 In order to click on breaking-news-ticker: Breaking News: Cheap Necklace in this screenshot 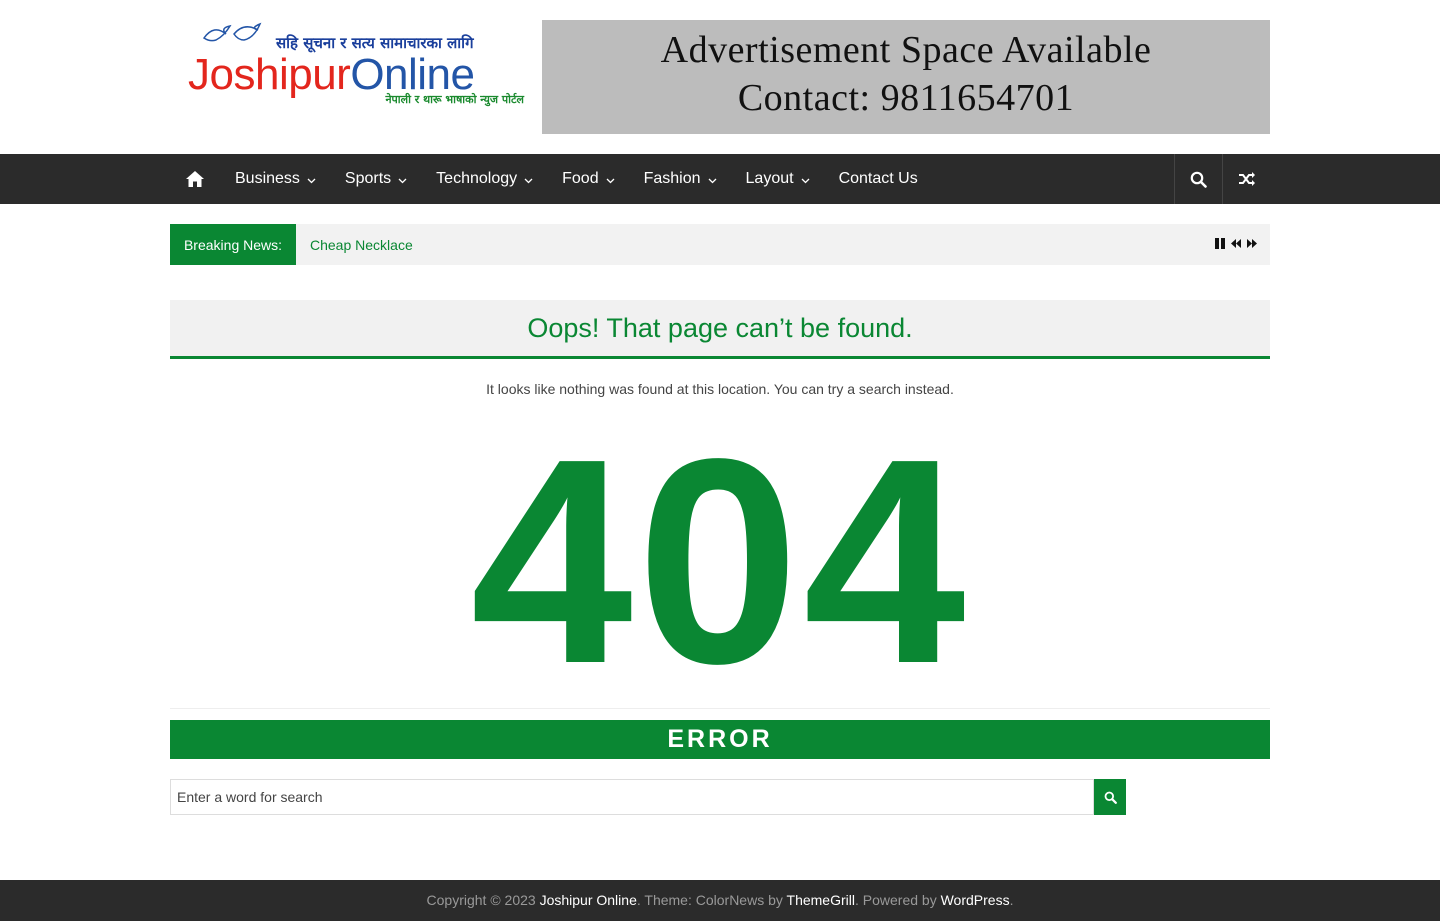, I will do `click(720, 244)`.